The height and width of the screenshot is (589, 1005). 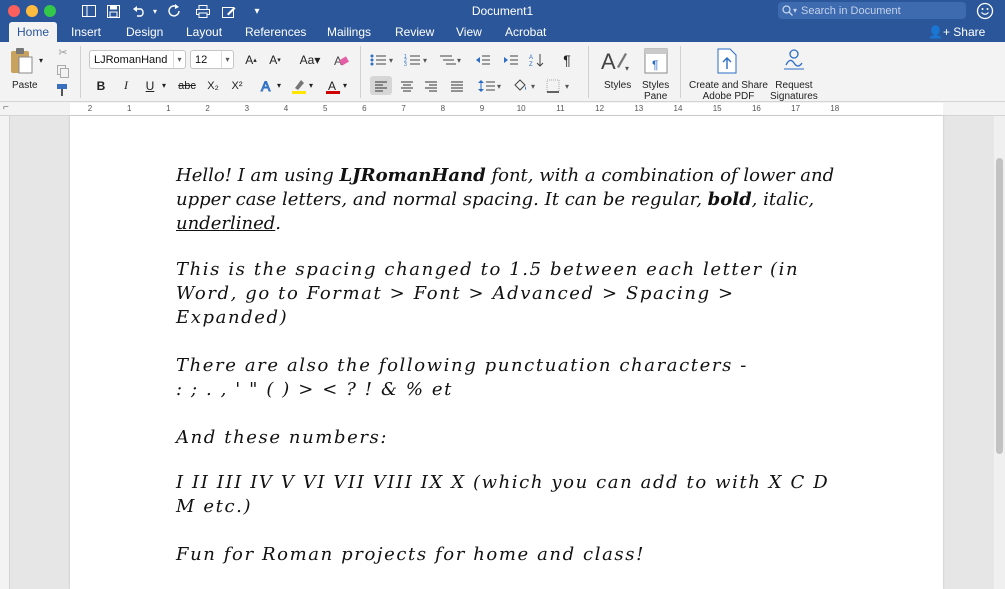 What do you see at coordinates (985, 11) in the screenshot?
I see `smiley-feedback-icon` at bounding box center [985, 11].